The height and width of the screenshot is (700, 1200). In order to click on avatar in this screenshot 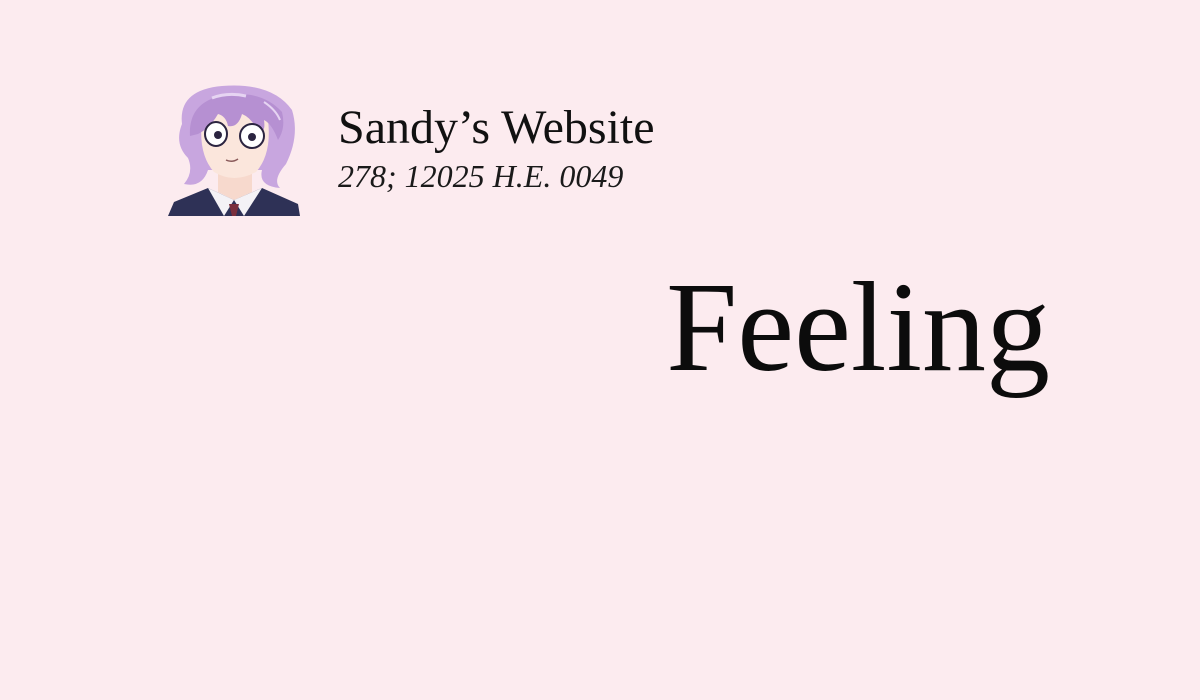, I will do `click(234, 150)`.